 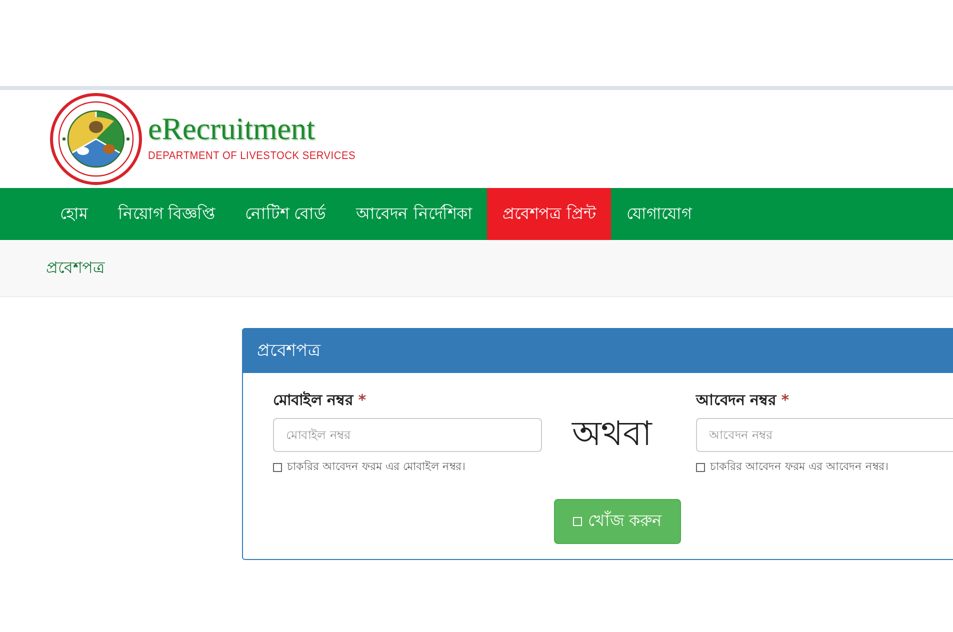 I want to click on field-label: আবেদন নম্বর, so click(x=736, y=400).